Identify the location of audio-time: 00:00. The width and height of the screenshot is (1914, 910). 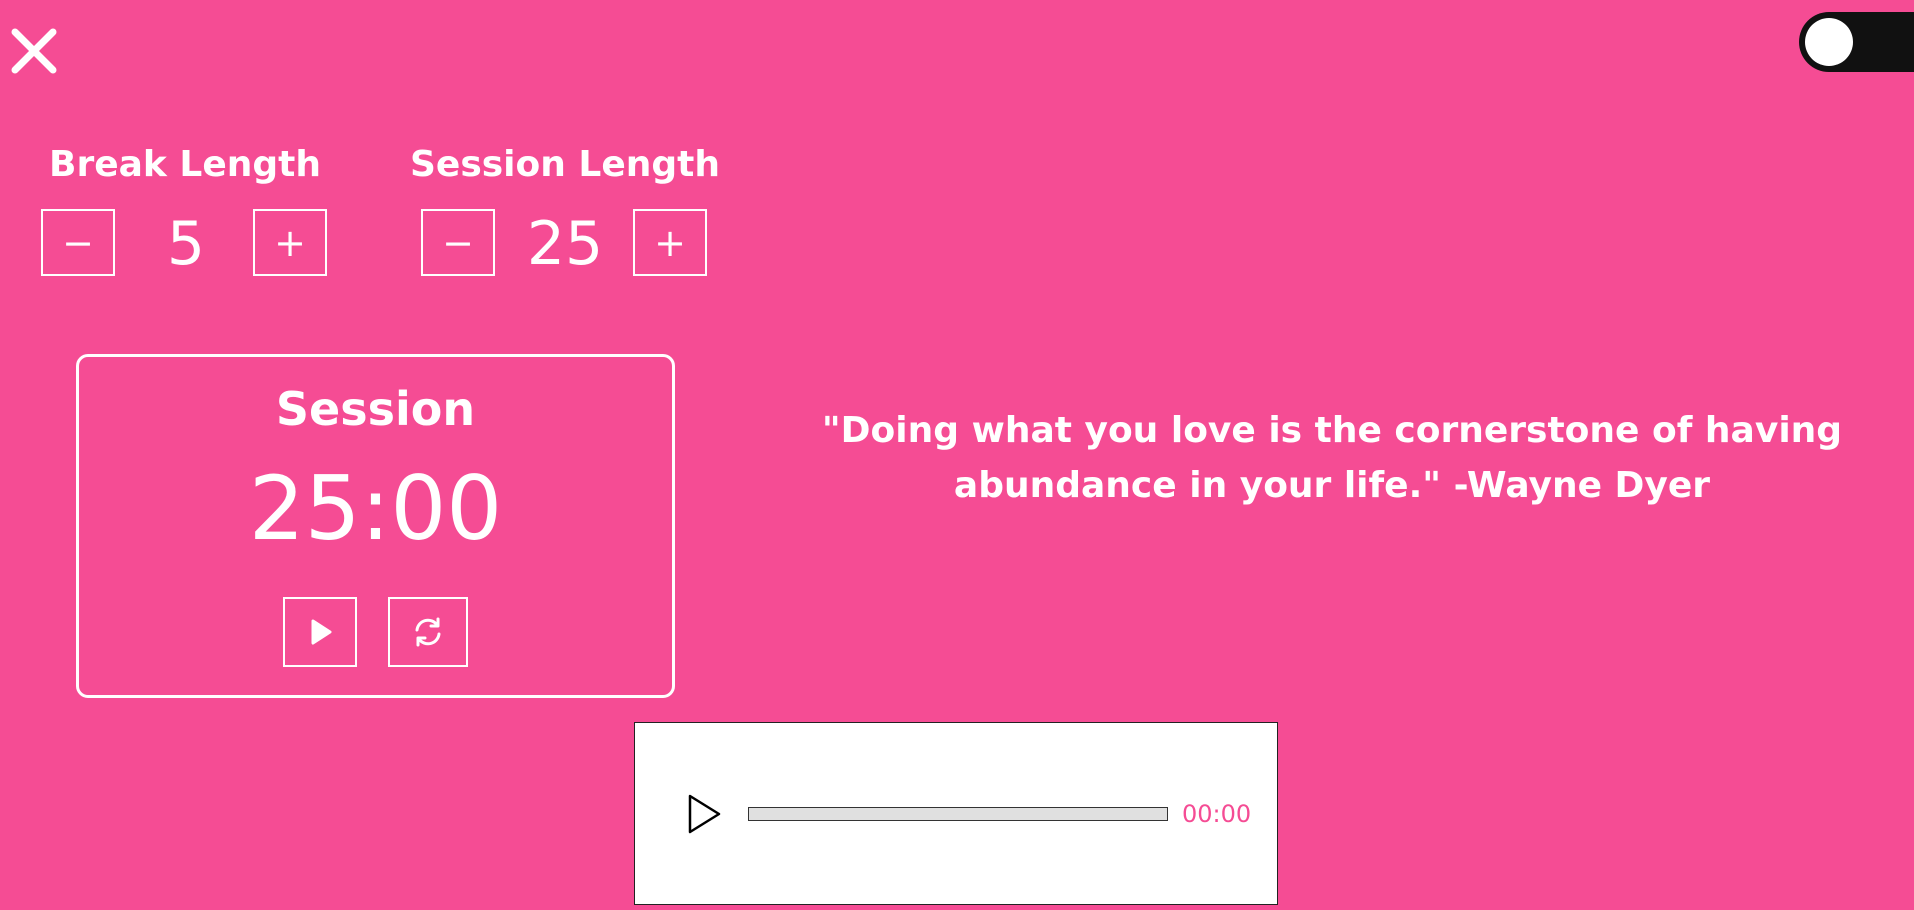
(1217, 814).